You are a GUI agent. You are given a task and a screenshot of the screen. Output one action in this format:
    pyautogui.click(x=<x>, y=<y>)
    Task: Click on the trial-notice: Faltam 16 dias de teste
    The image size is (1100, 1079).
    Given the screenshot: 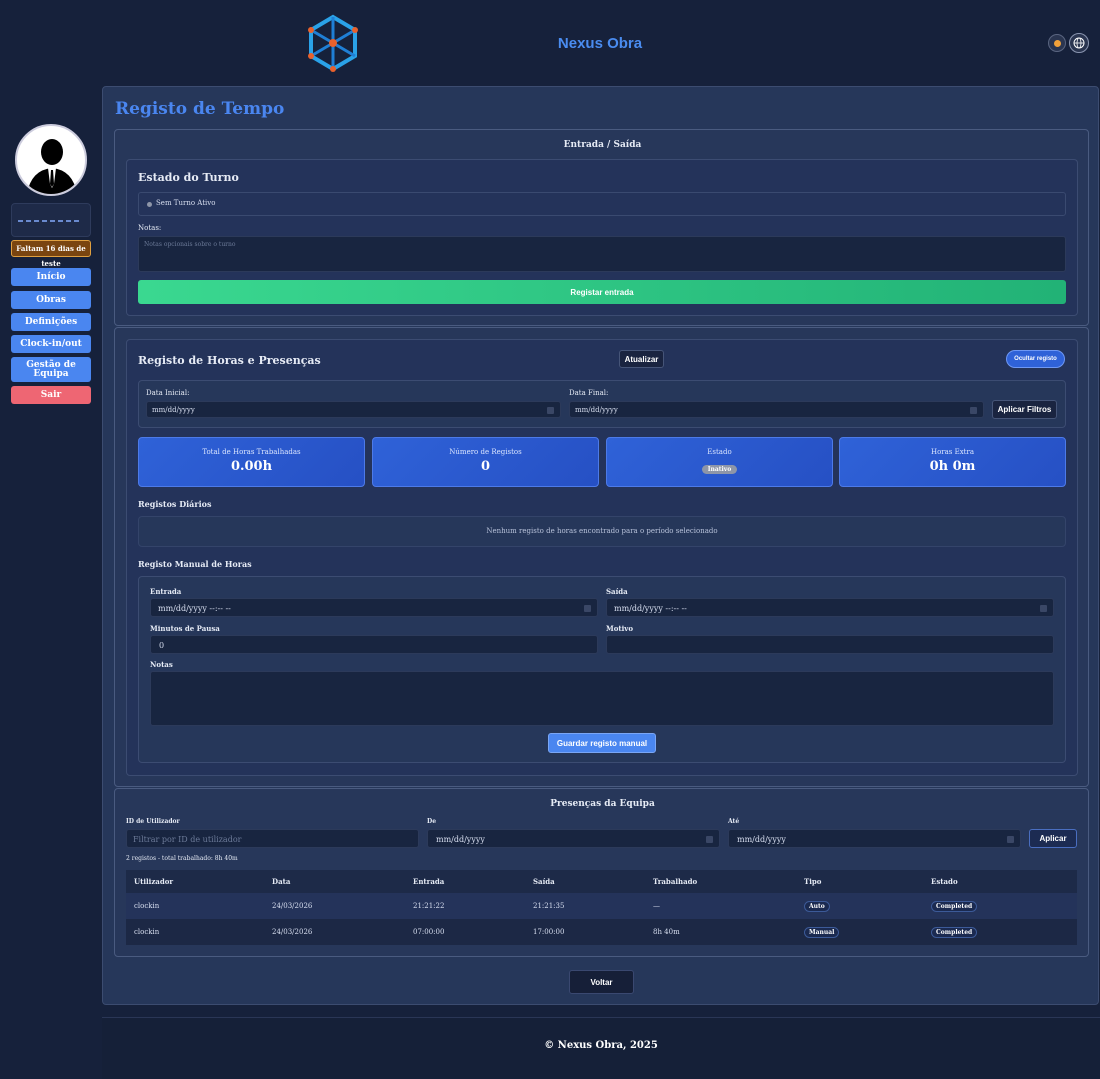 What is the action you would take?
    pyautogui.click(x=51, y=254)
    